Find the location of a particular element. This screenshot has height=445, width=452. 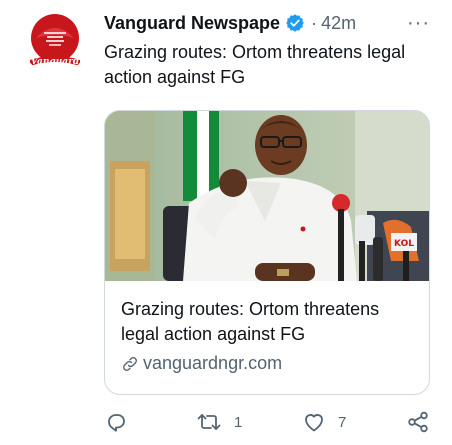

reply-button is located at coordinates (116, 422).